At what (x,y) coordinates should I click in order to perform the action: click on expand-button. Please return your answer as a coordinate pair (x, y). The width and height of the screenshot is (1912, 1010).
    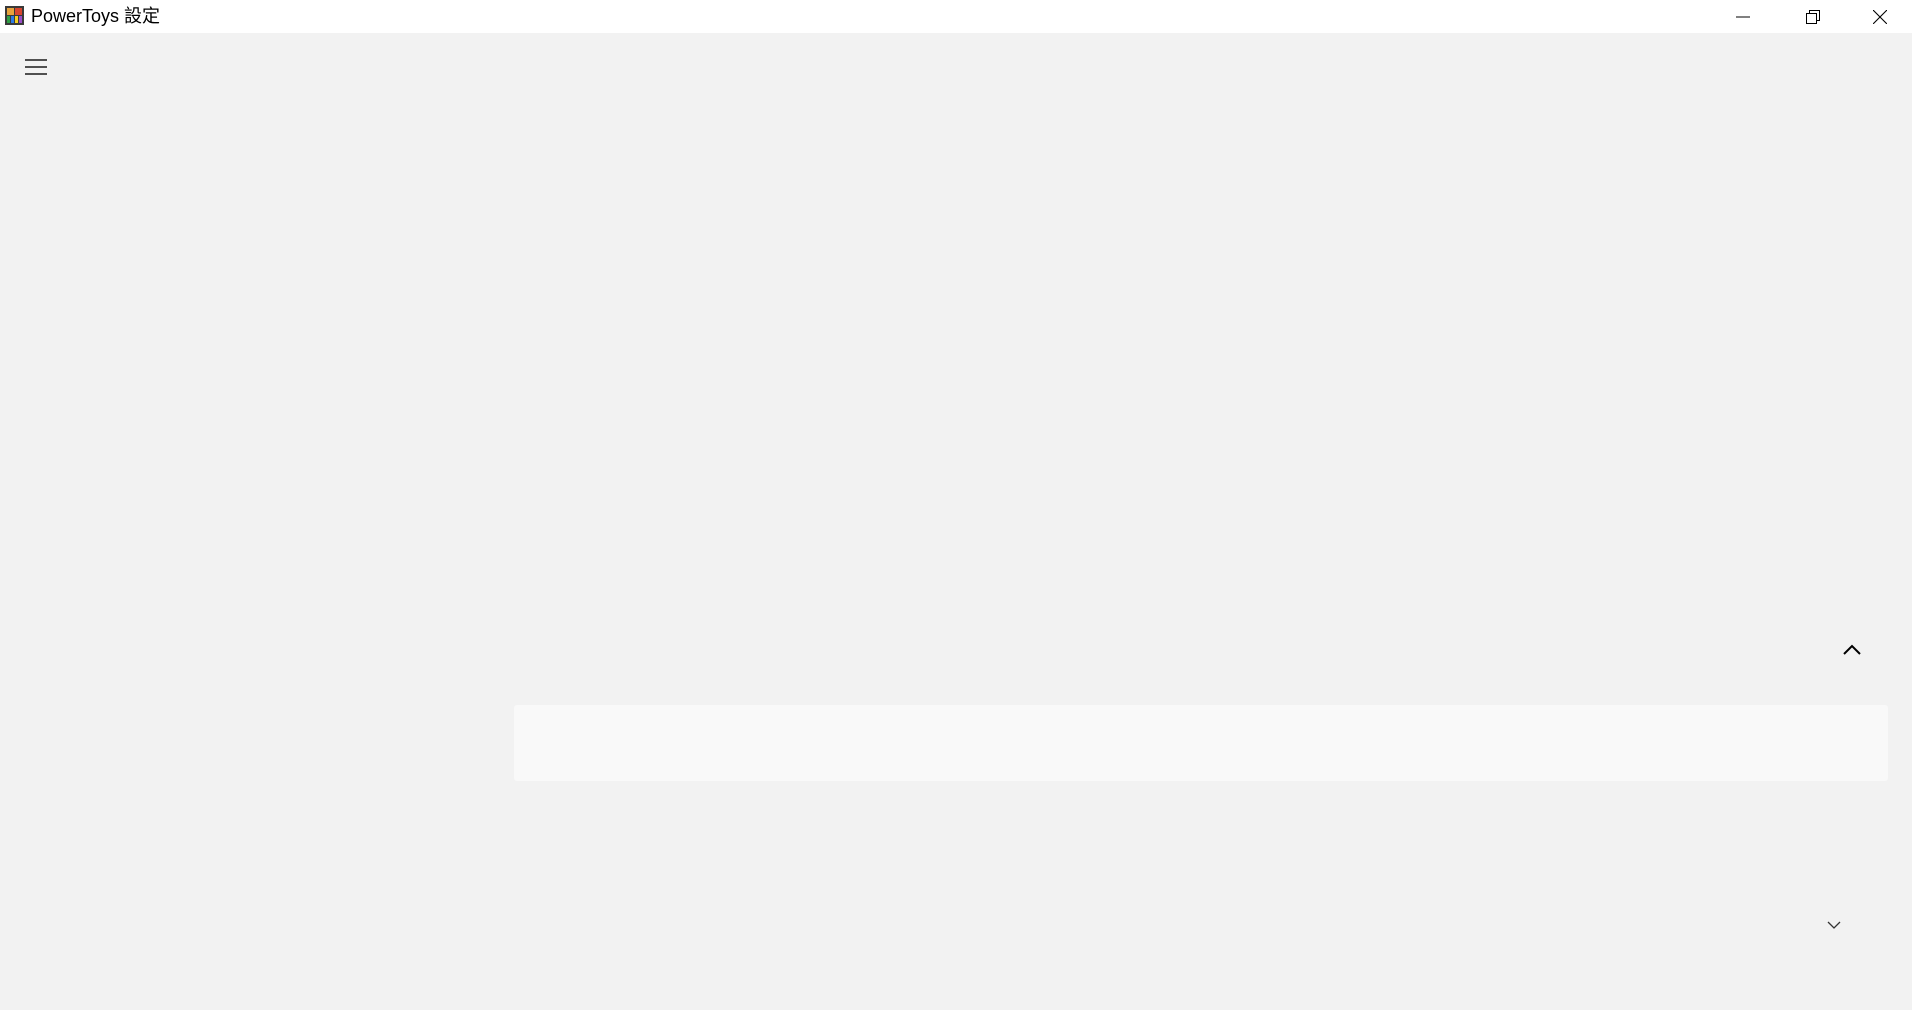
    Looking at the image, I should click on (1834, 926).